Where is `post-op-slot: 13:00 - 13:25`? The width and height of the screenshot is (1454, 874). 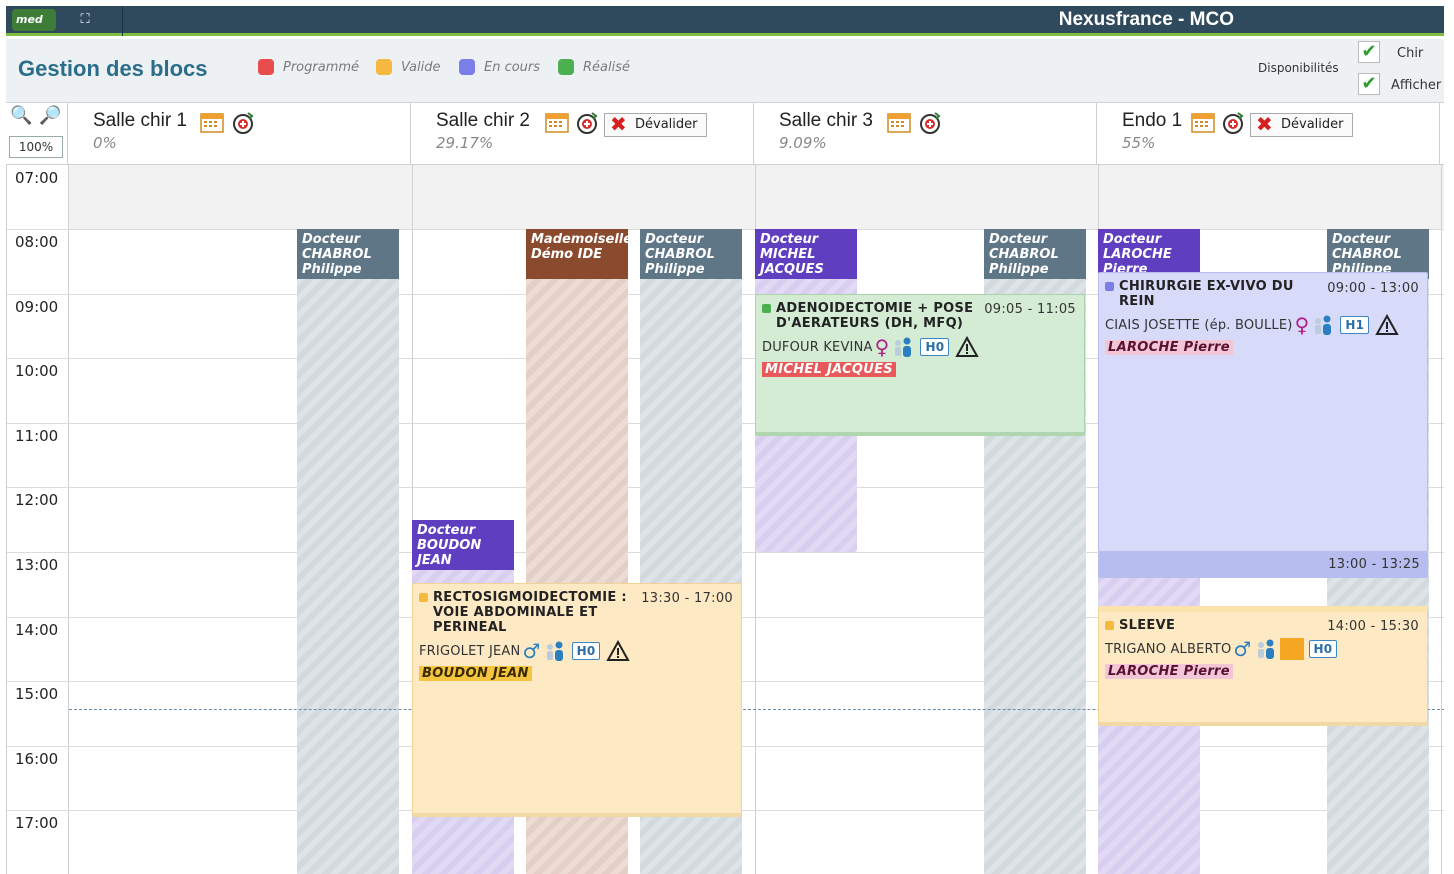
post-op-slot: 13:00 - 13:25 is located at coordinates (1263, 565).